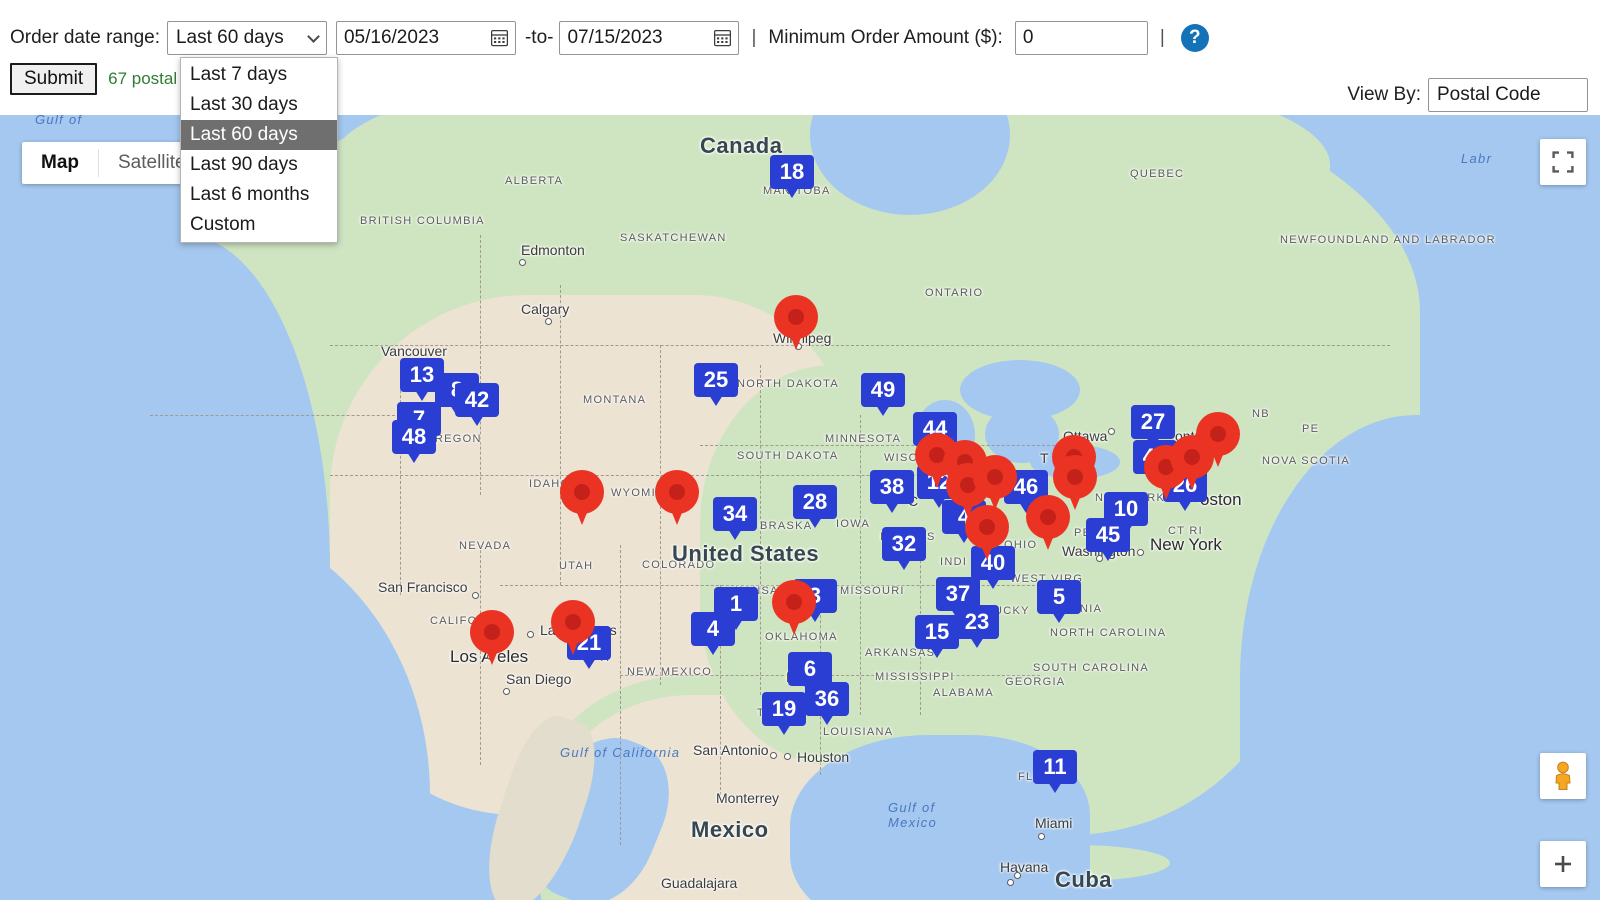  Describe the element at coordinates (792, 171) in the screenshot. I see `cluster-count: 18` at that location.